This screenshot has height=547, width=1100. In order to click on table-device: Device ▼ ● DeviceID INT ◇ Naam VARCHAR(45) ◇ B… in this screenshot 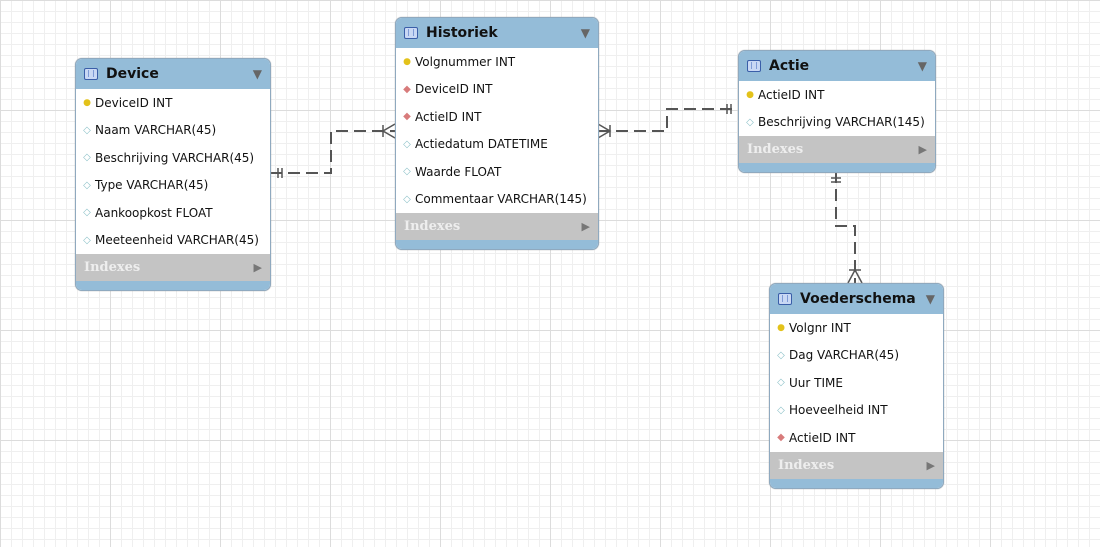, I will do `click(173, 174)`.